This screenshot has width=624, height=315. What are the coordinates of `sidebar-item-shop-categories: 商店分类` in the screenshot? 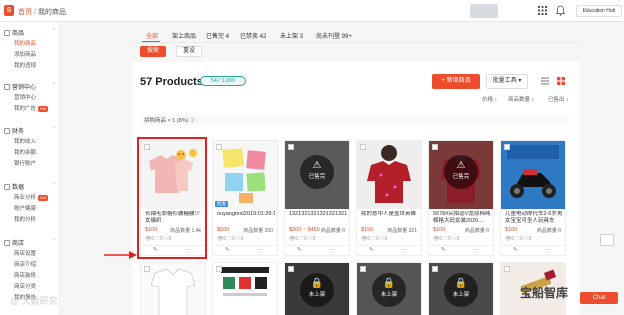 It's located at (25, 286).